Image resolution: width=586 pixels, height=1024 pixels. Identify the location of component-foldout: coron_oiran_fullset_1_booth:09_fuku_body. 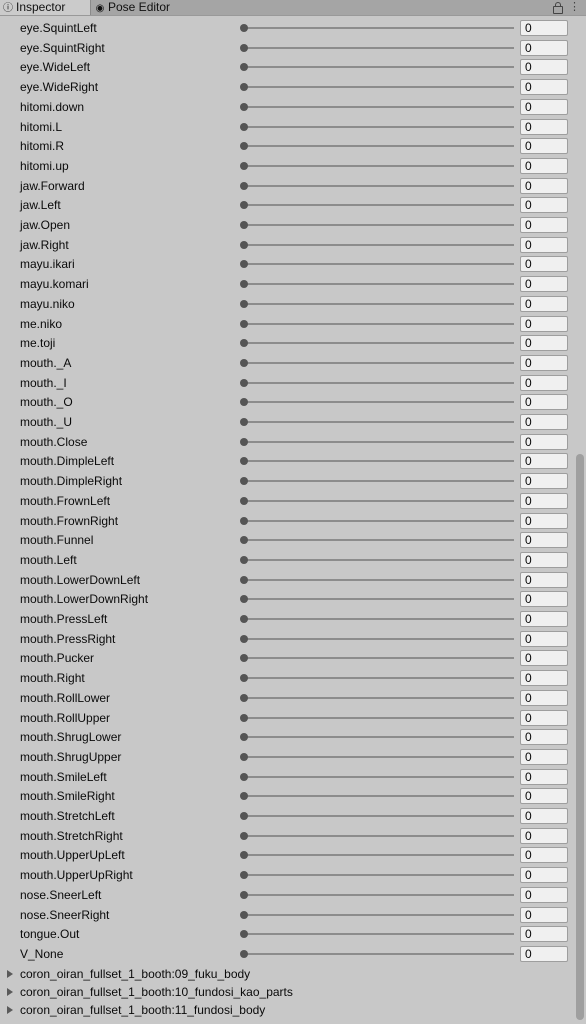
(287, 974).